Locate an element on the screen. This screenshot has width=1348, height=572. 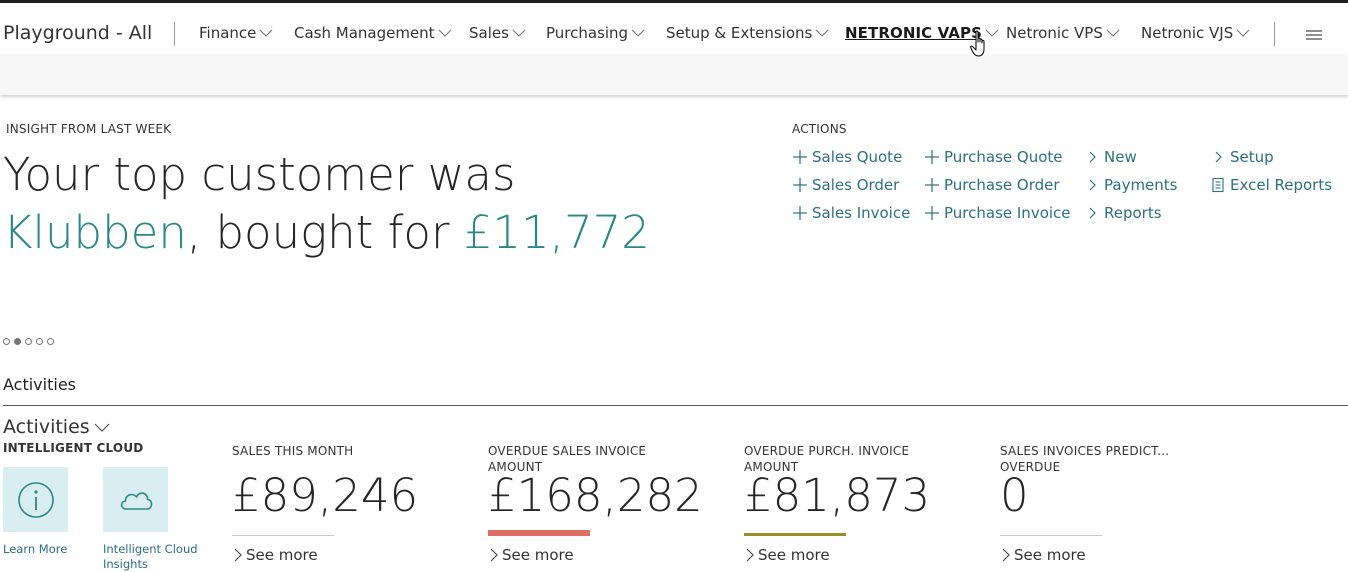
action-sales-invoice: Sales Invoice is located at coordinates (851, 213).